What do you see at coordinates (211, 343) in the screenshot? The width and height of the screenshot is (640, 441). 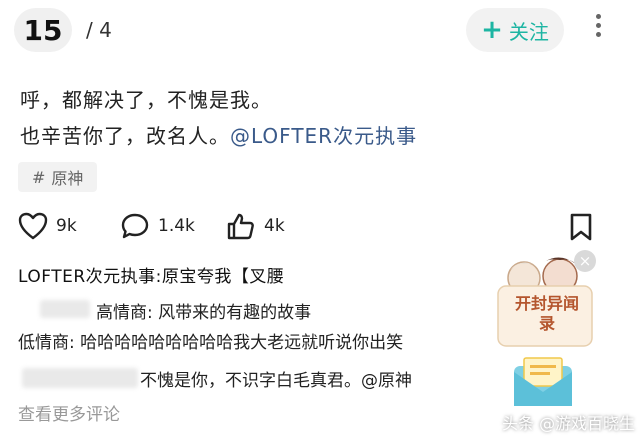 I see `comment-line-2: 低情商: 哈哈哈哈哈哈哈哈哈我大老远就听说你出笑` at bounding box center [211, 343].